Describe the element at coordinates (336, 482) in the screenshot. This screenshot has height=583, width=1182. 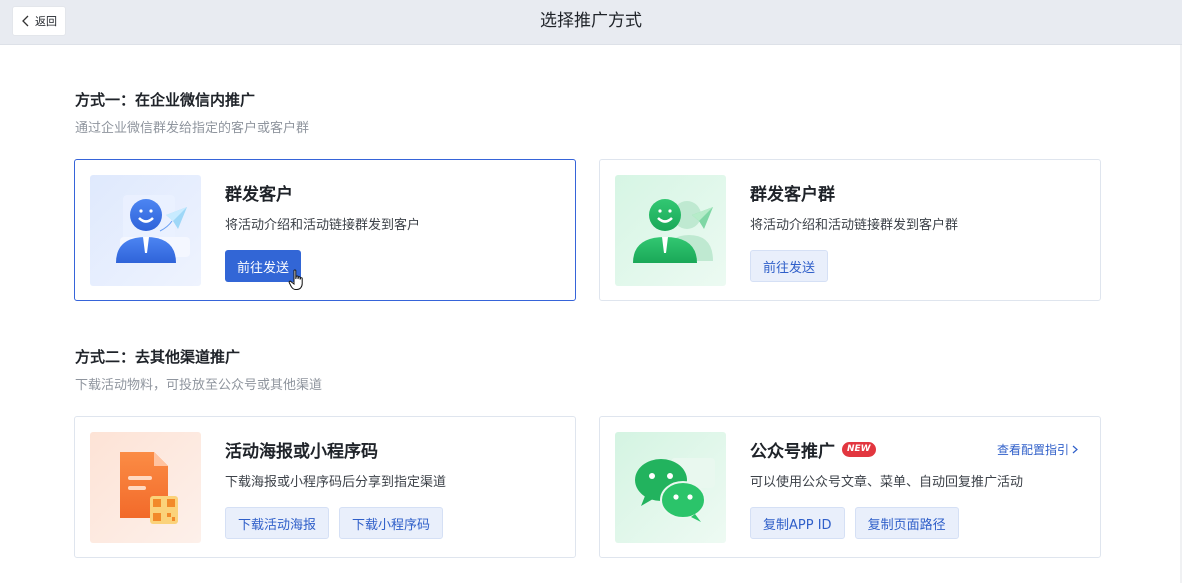
I see `card-description: 下载海报或小程序码后分享到指定渠道` at that location.